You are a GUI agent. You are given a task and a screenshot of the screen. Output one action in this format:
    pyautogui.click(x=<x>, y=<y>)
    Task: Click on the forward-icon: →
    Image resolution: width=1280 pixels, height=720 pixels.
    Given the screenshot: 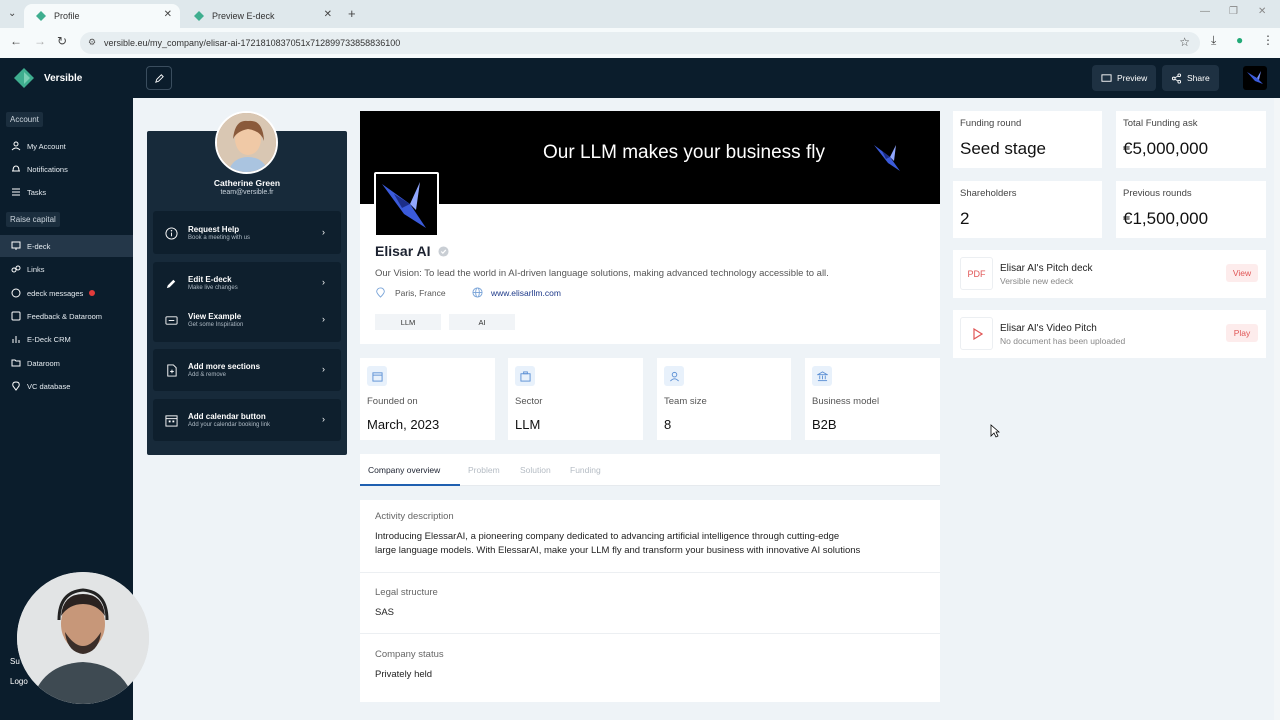 What is the action you would take?
    pyautogui.click(x=40, y=41)
    